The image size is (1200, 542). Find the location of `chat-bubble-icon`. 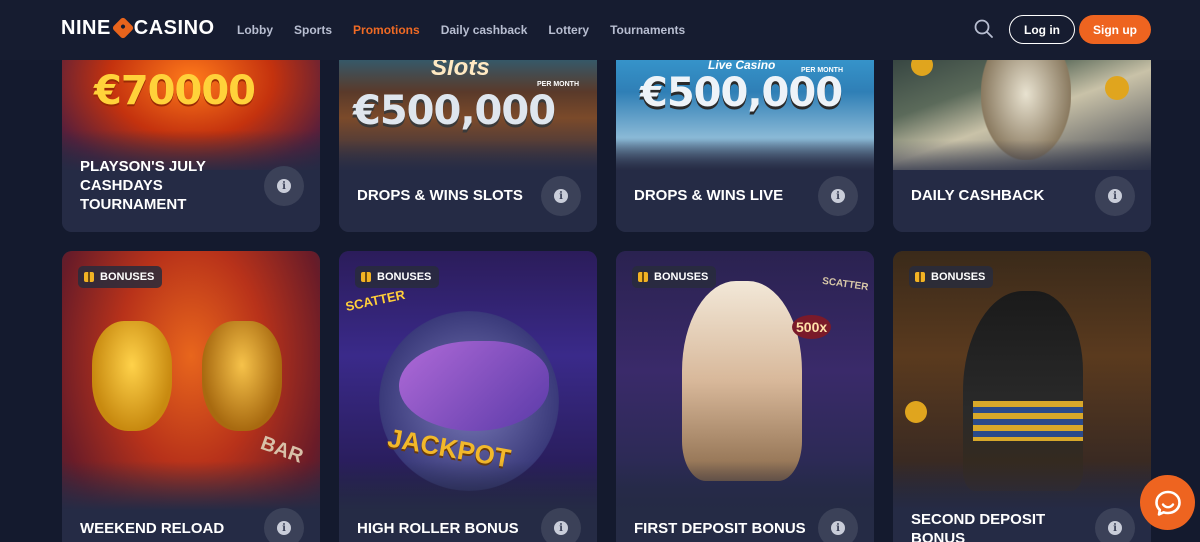

chat-bubble-icon is located at coordinates (1167, 502).